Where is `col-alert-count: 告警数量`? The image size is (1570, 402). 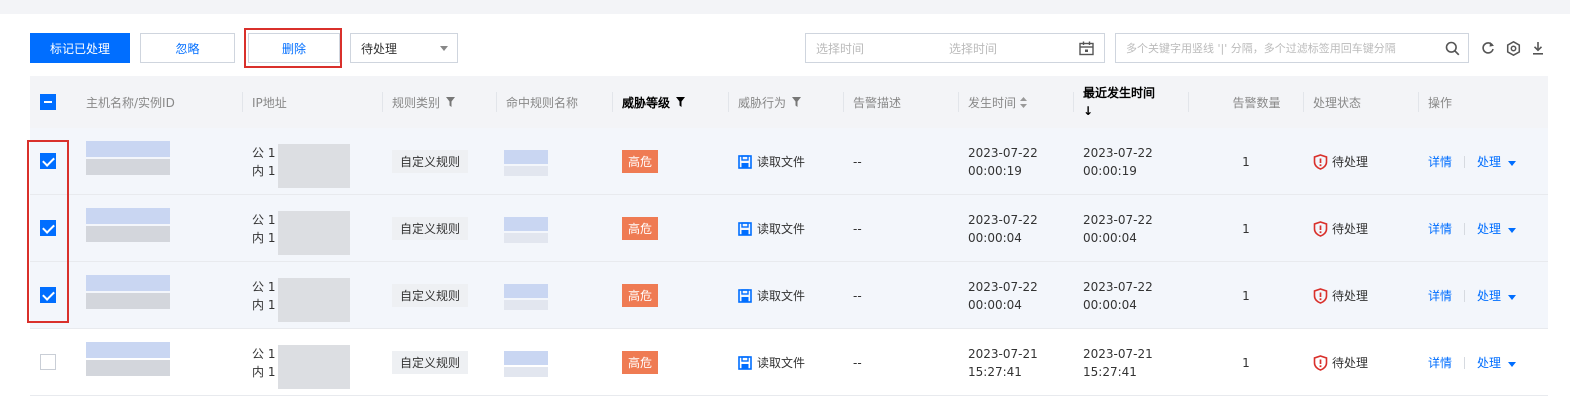
col-alert-count: 告警数量 is located at coordinates (1251, 102).